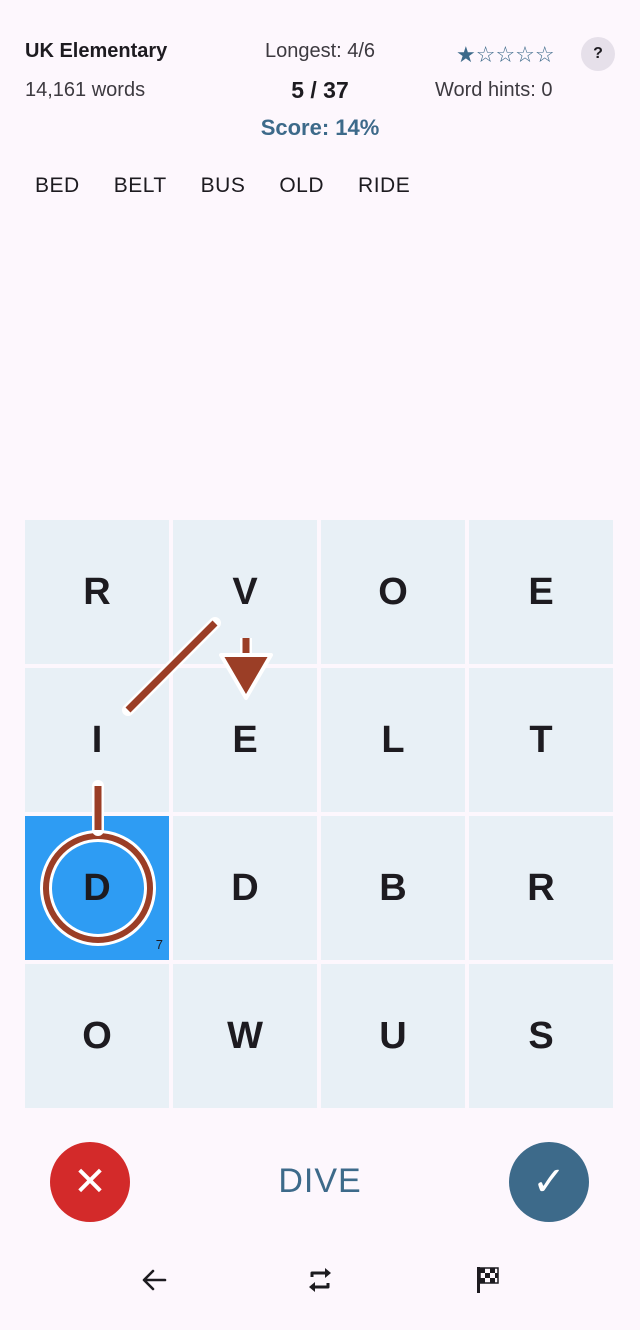 This screenshot has width=640, height=1330. Describe the element at coordinates (393, 740) in the screenshot. I see `grid-cell: L` at that location.